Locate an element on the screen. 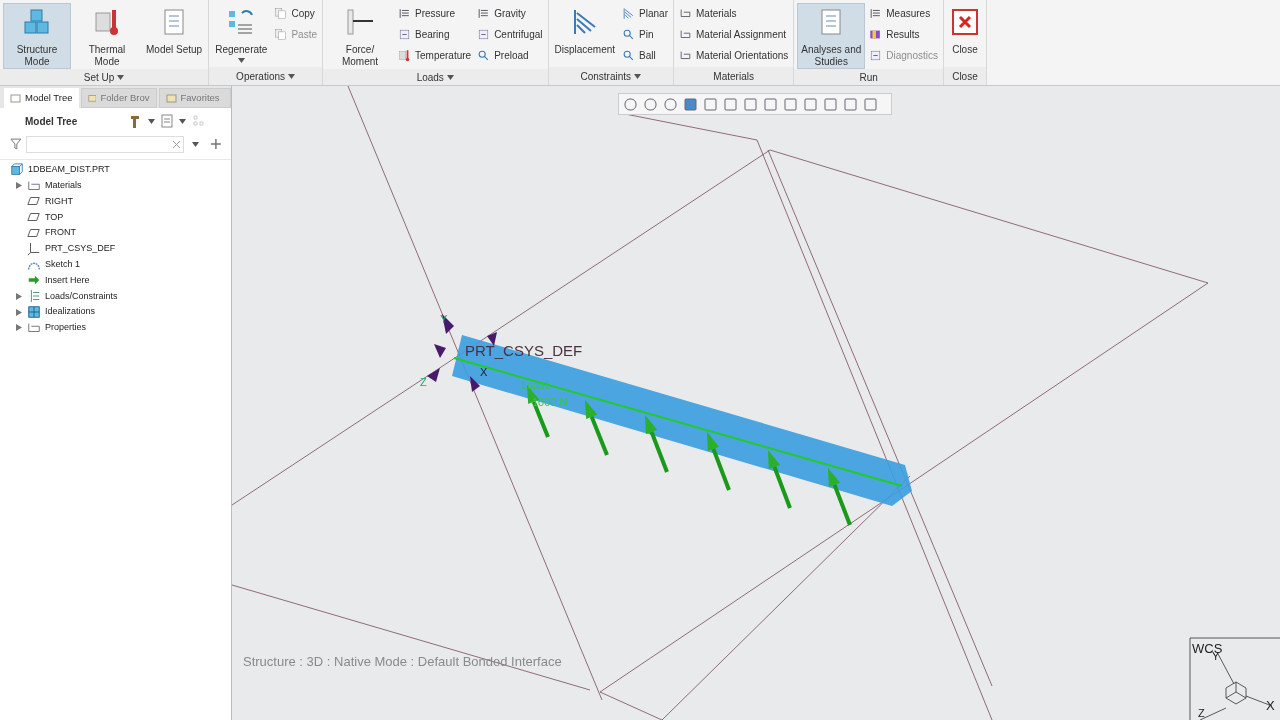 Image resolution: width=1280 pixels, height=720 pixels. clear-icon is located at coordinates (177, 144).